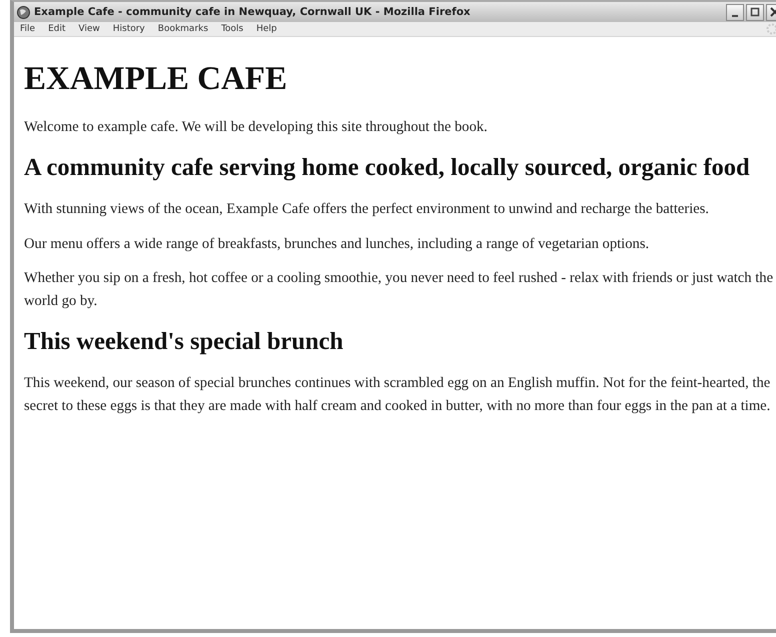 The width and height of the screenshot is (776, 637). I want to click on menu-item: Help, so click(266, 29).